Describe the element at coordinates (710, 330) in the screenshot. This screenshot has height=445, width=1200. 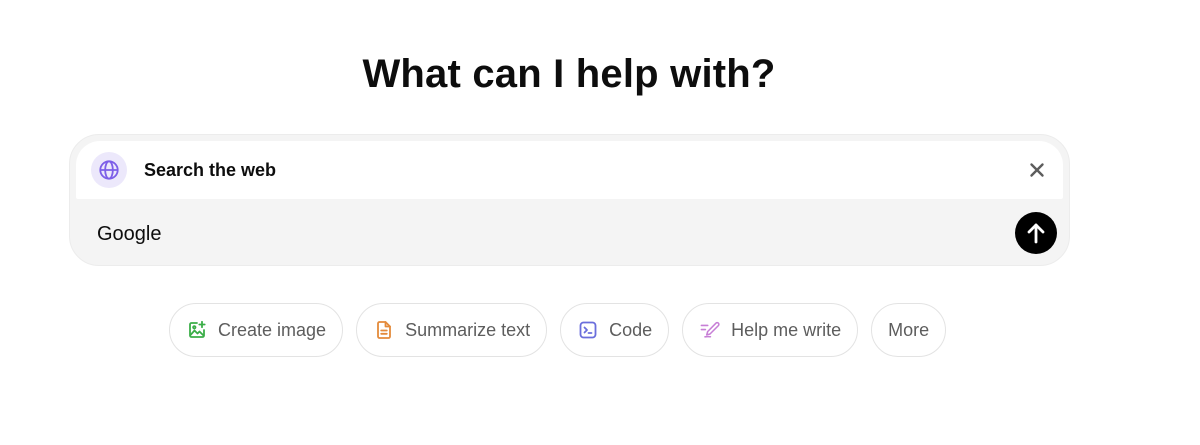
I see `pen-icon` at that location.